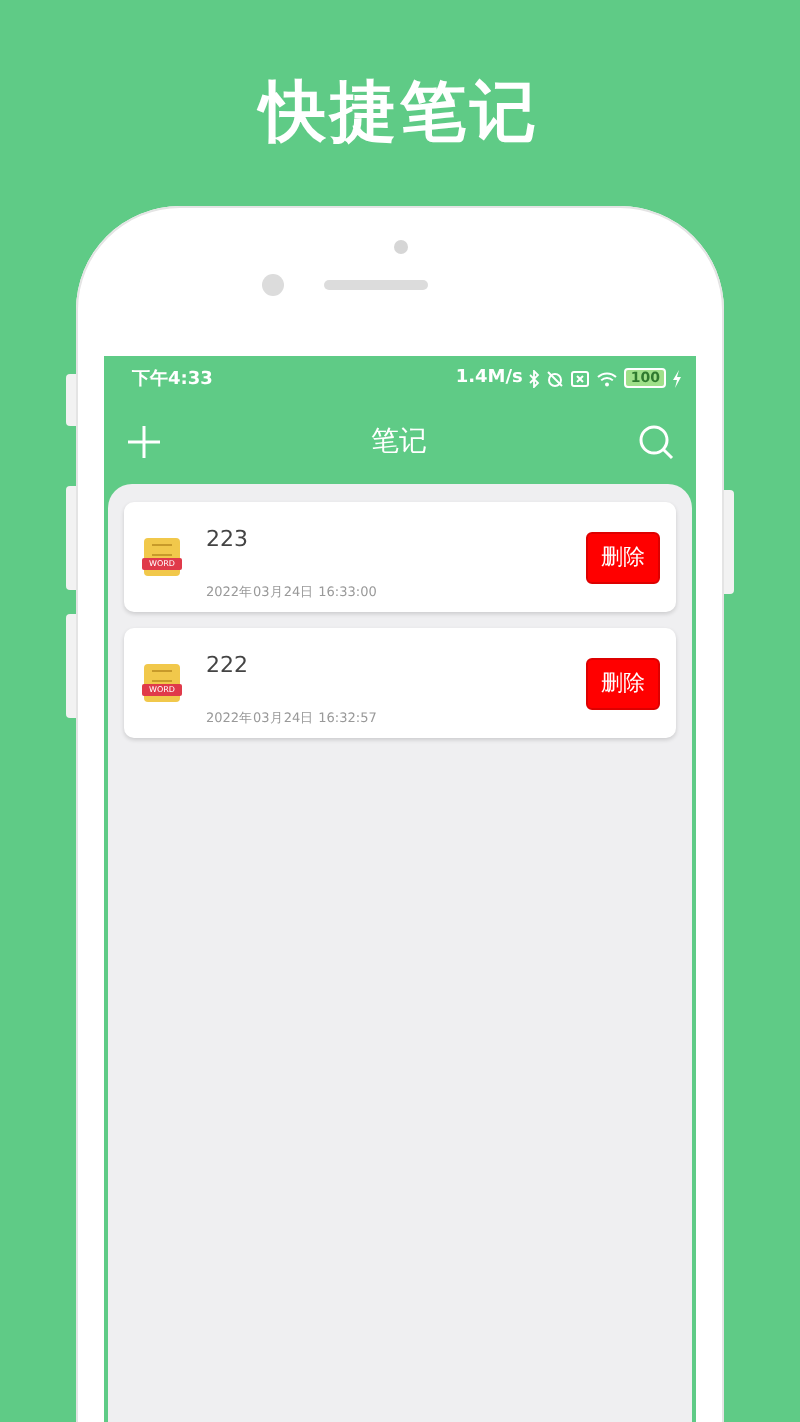 The image size is (800, 1422). Describe the element at coordinates (272, 285) in the screenshot. I see `front-camera` at that location.